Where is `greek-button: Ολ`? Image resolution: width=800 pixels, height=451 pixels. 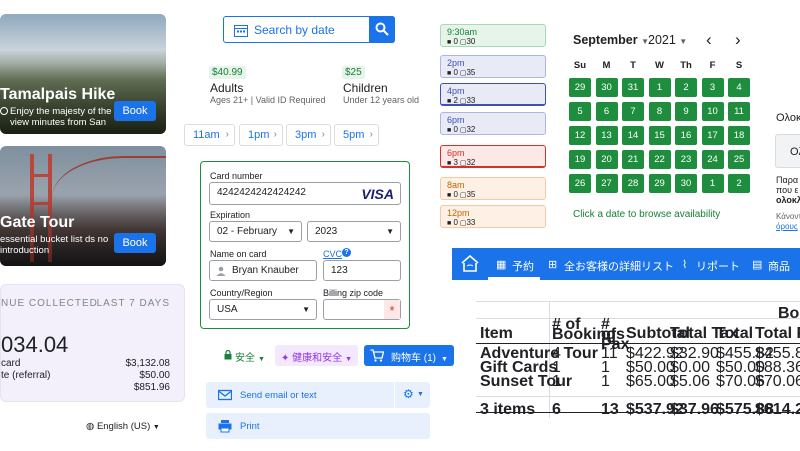 greek-button: Ολ is located at coordinates (787, 151).